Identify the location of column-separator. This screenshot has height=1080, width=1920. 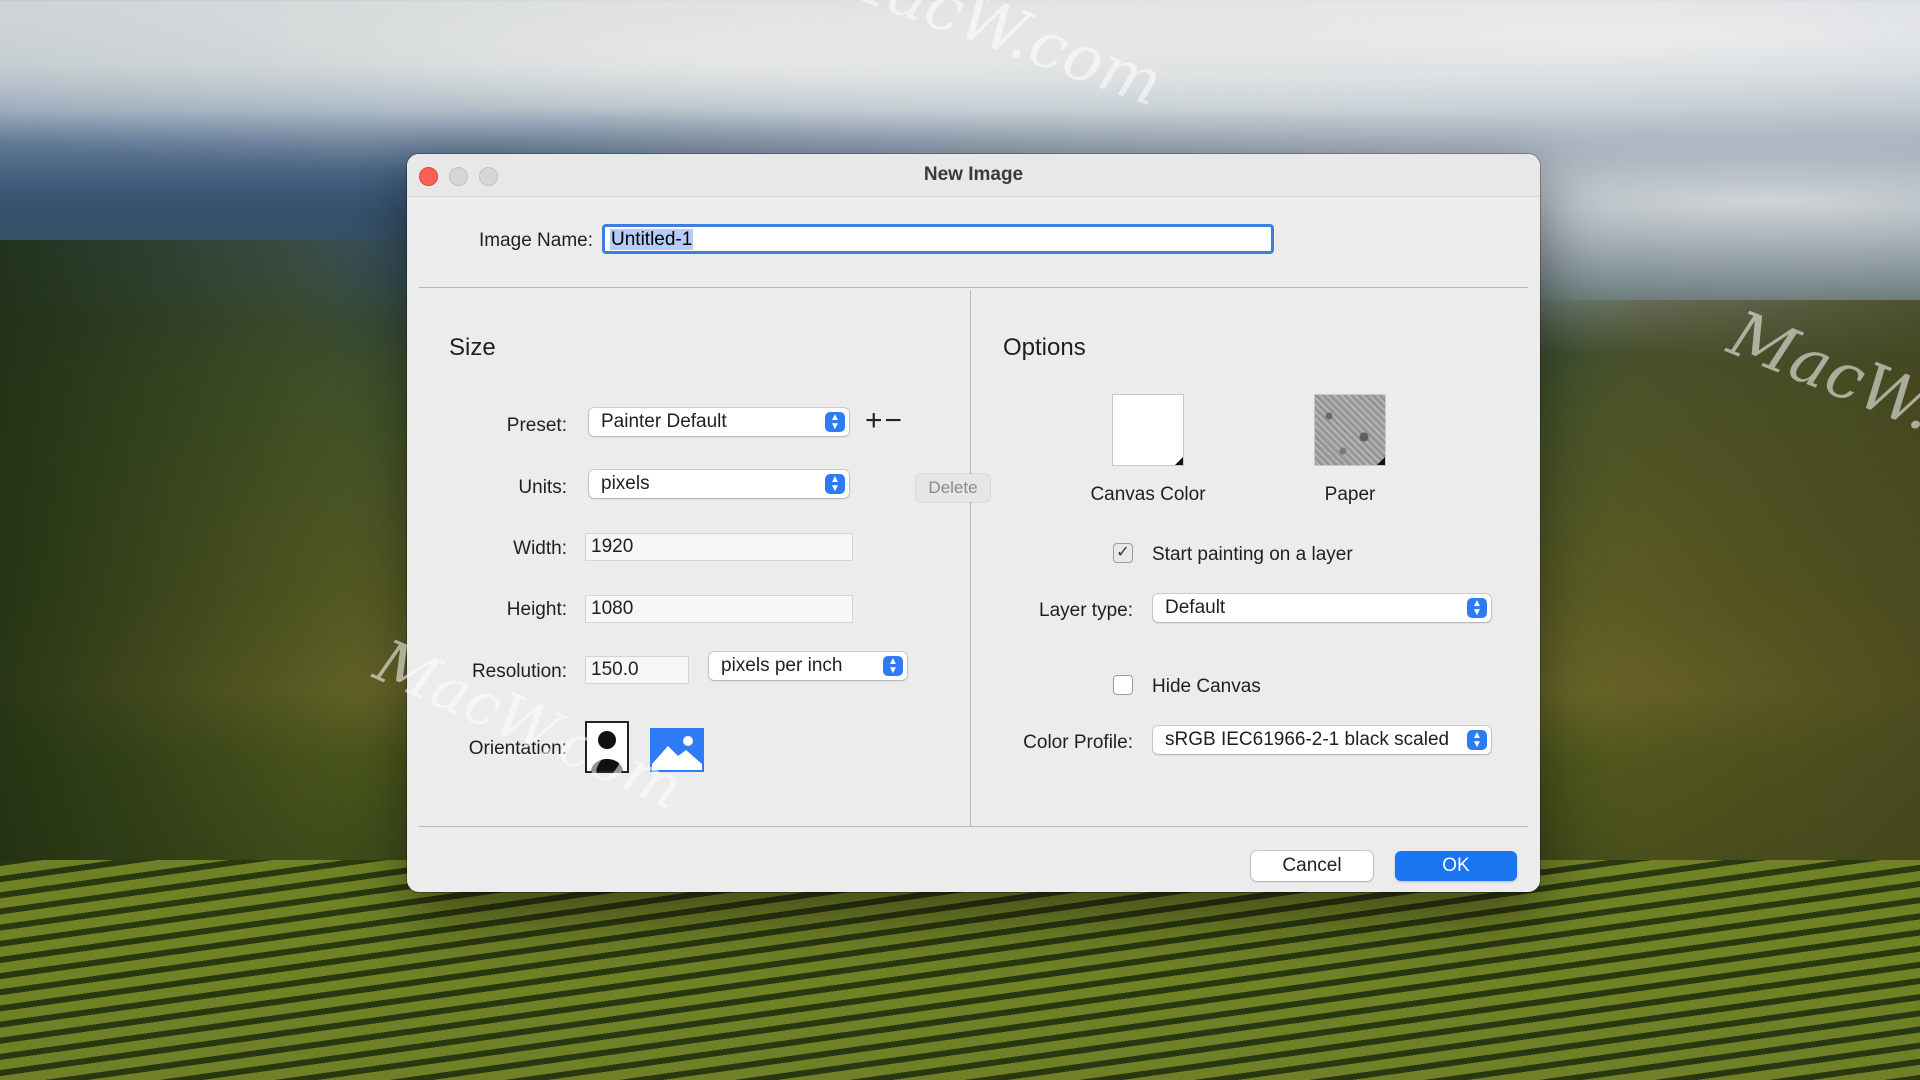
(970, 558).